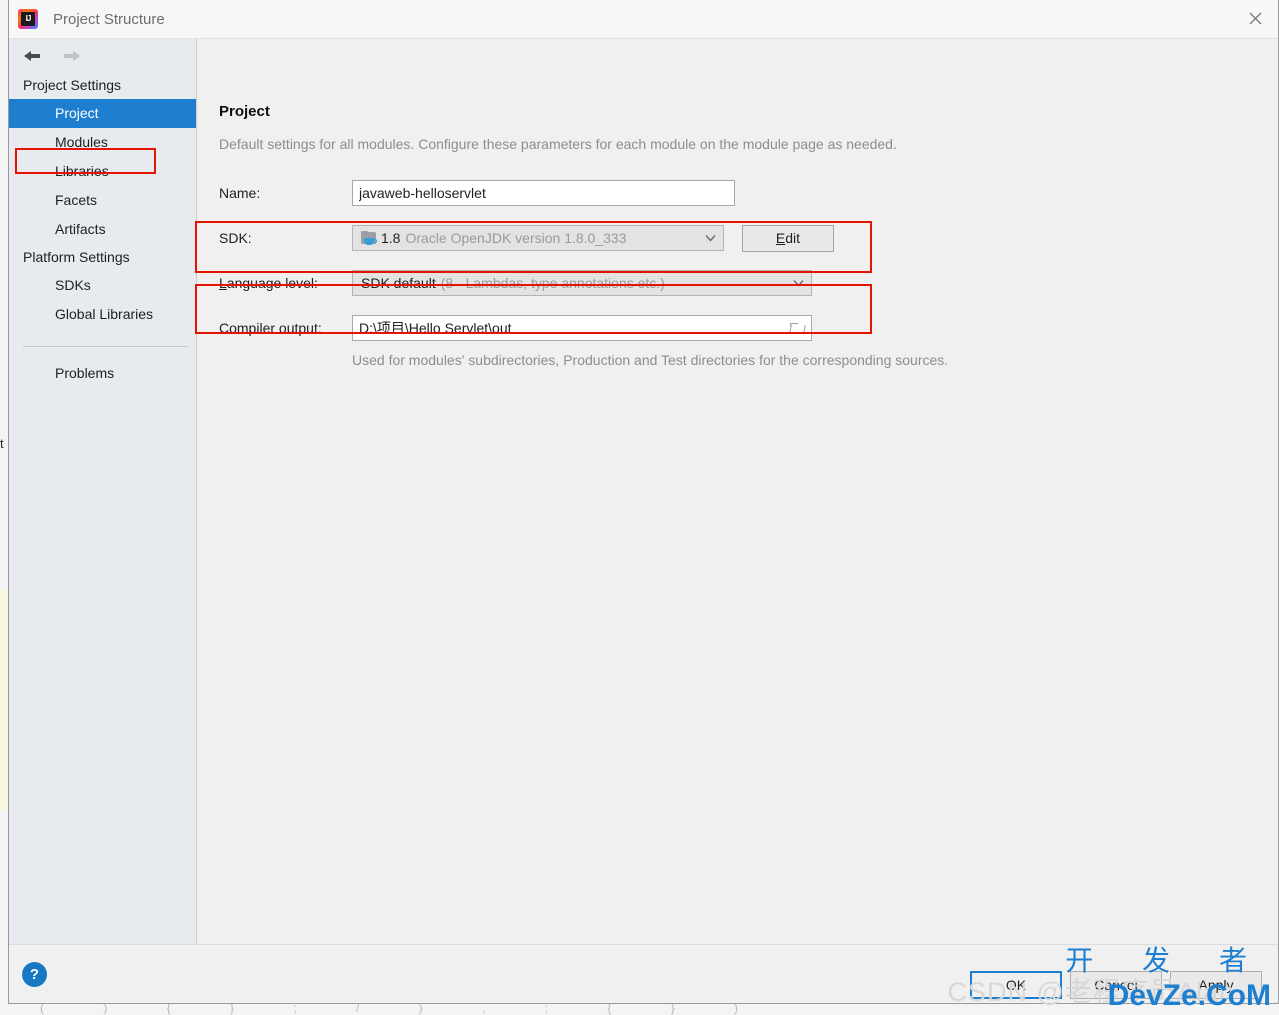 This screenshot has width=1279, height=1015. Describe the element at coordinates (102, 113) in the screenshot. I see `sidebar-item-project: Project` at that location.